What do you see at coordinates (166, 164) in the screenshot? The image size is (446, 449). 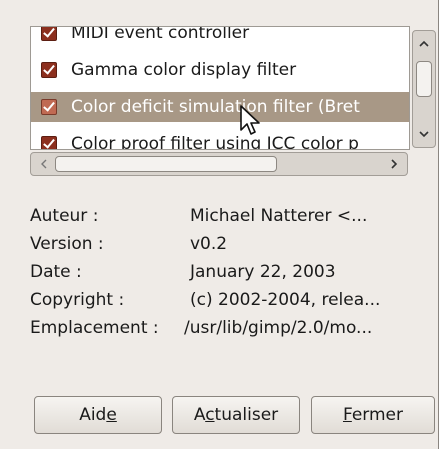 I see `horizontal-scroll-thumb` at bounding box center [166, 164].